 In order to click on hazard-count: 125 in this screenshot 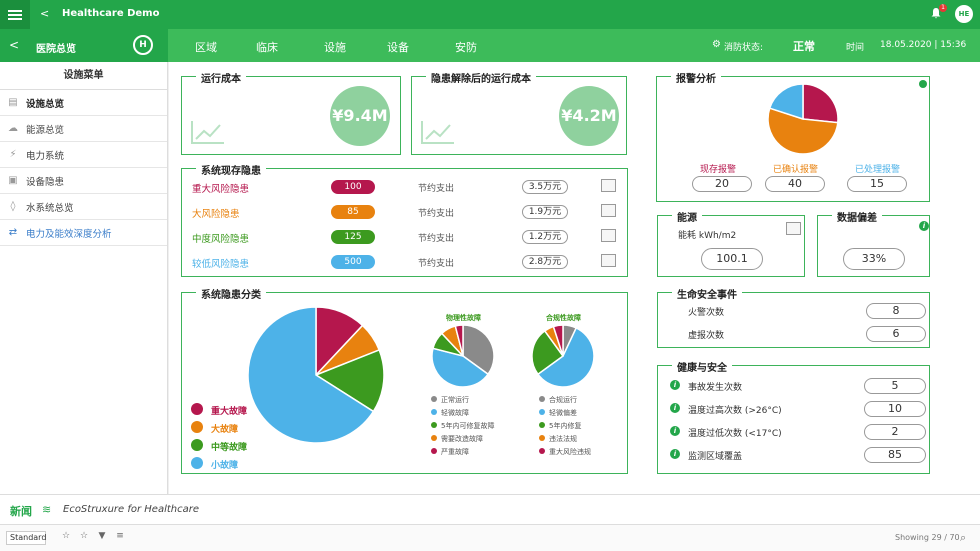, I will do `click(353, 237)`.